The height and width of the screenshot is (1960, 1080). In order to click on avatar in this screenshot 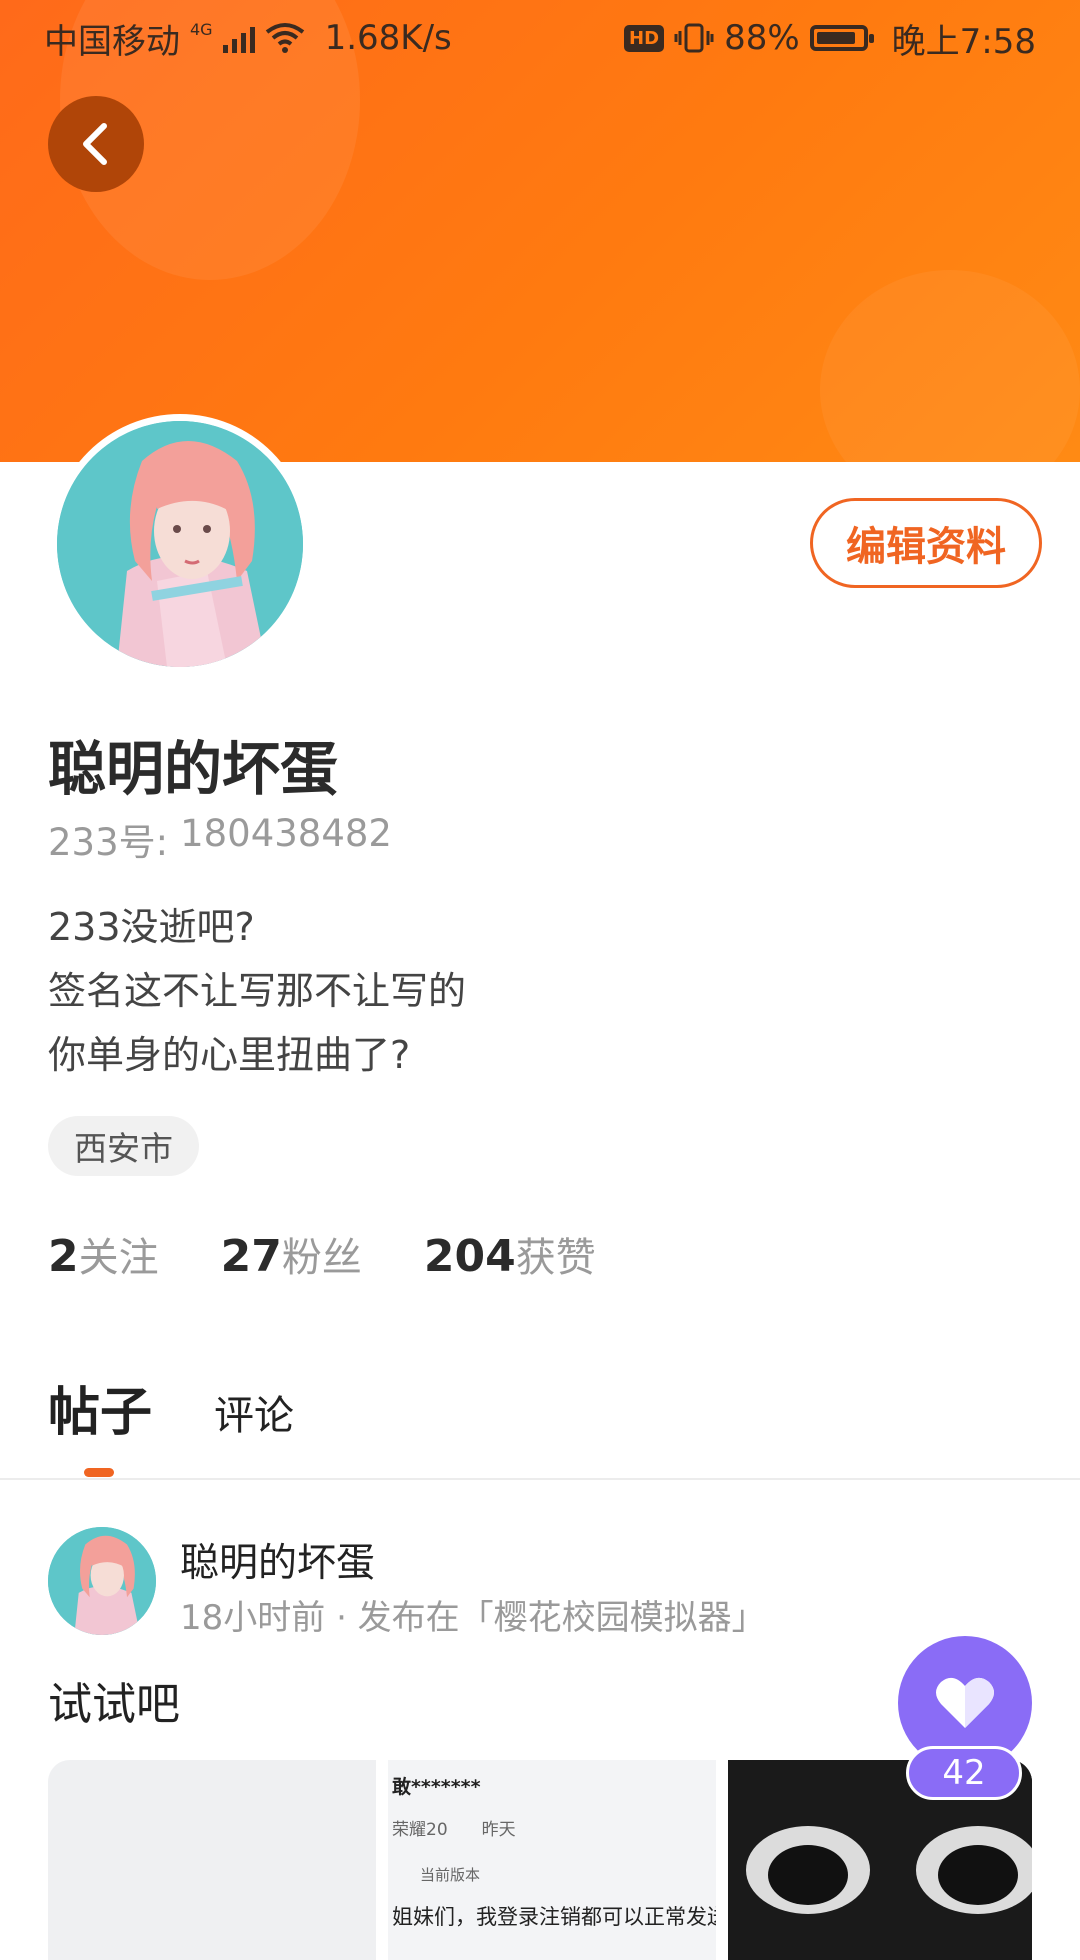, I will do `click(180, 544)`.